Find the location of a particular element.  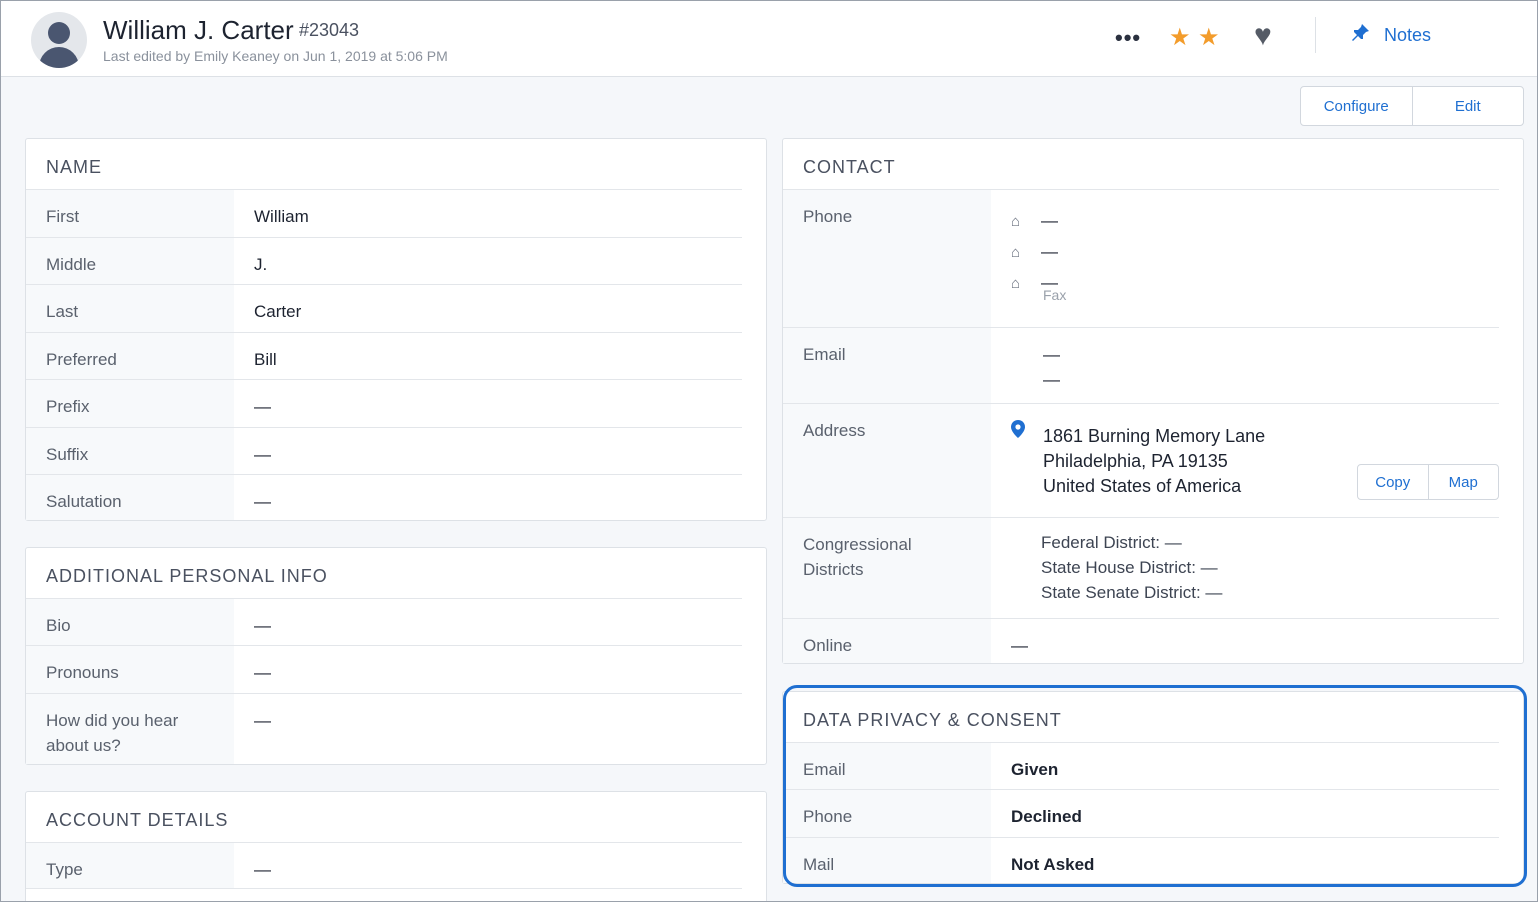

panel-title: ACCOUNT DETAILS is located at coordinates (137, 820).